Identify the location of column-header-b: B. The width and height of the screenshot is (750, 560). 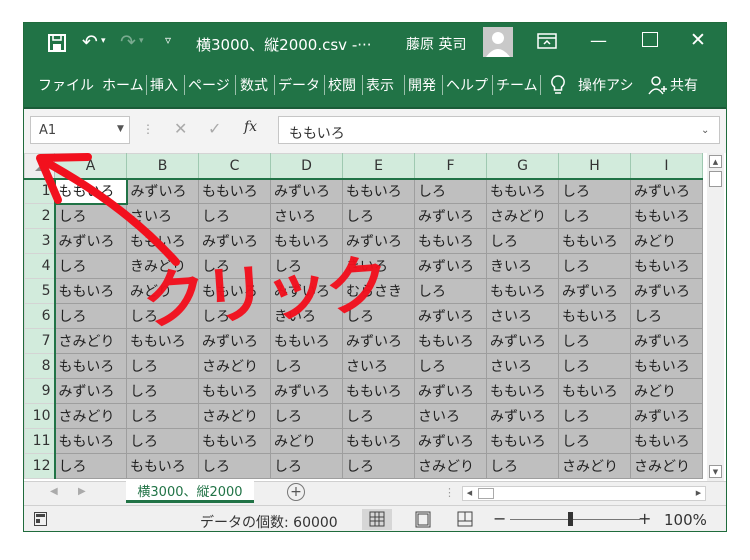
(162, 166).